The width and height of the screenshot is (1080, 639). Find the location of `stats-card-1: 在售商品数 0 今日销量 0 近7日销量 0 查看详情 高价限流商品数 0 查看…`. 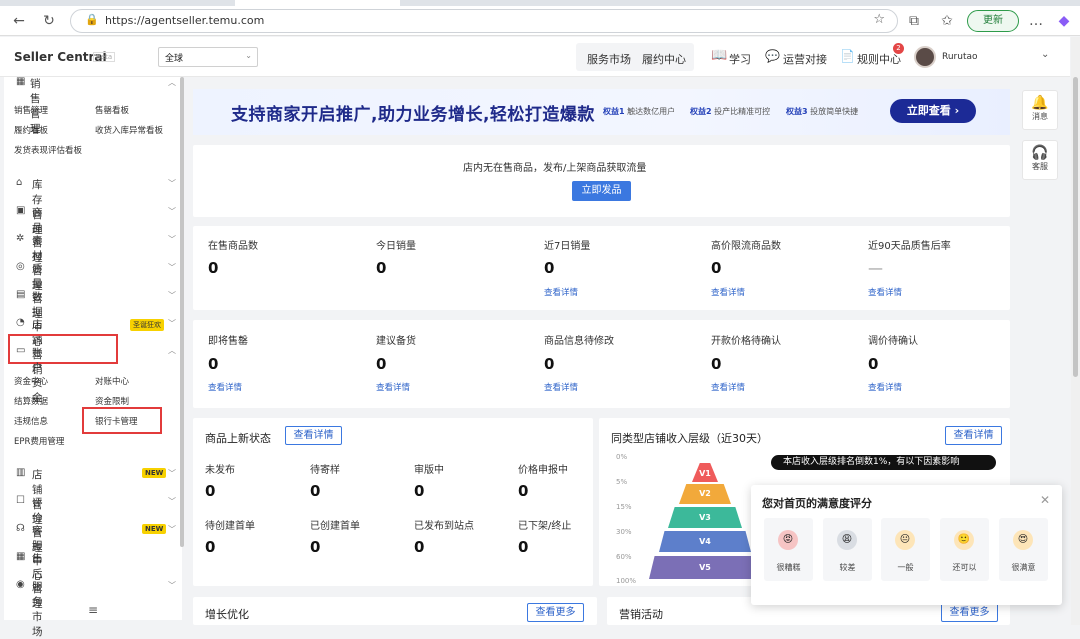

stats-card-1: 在售商品数 0 今日销量 0 近7日销量 0 查看详情 高价限流商品数 0 查看… is located at coordinates (601, 268).